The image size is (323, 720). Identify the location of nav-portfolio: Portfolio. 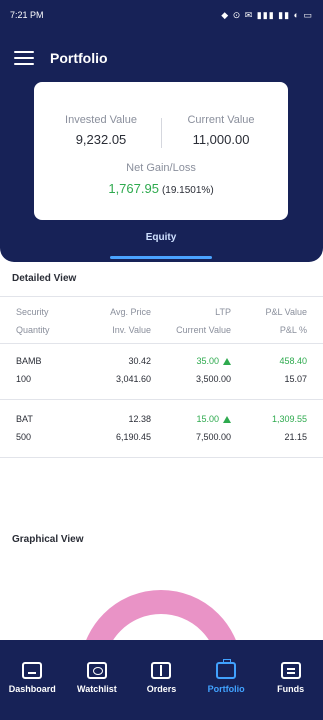
(226, 680).